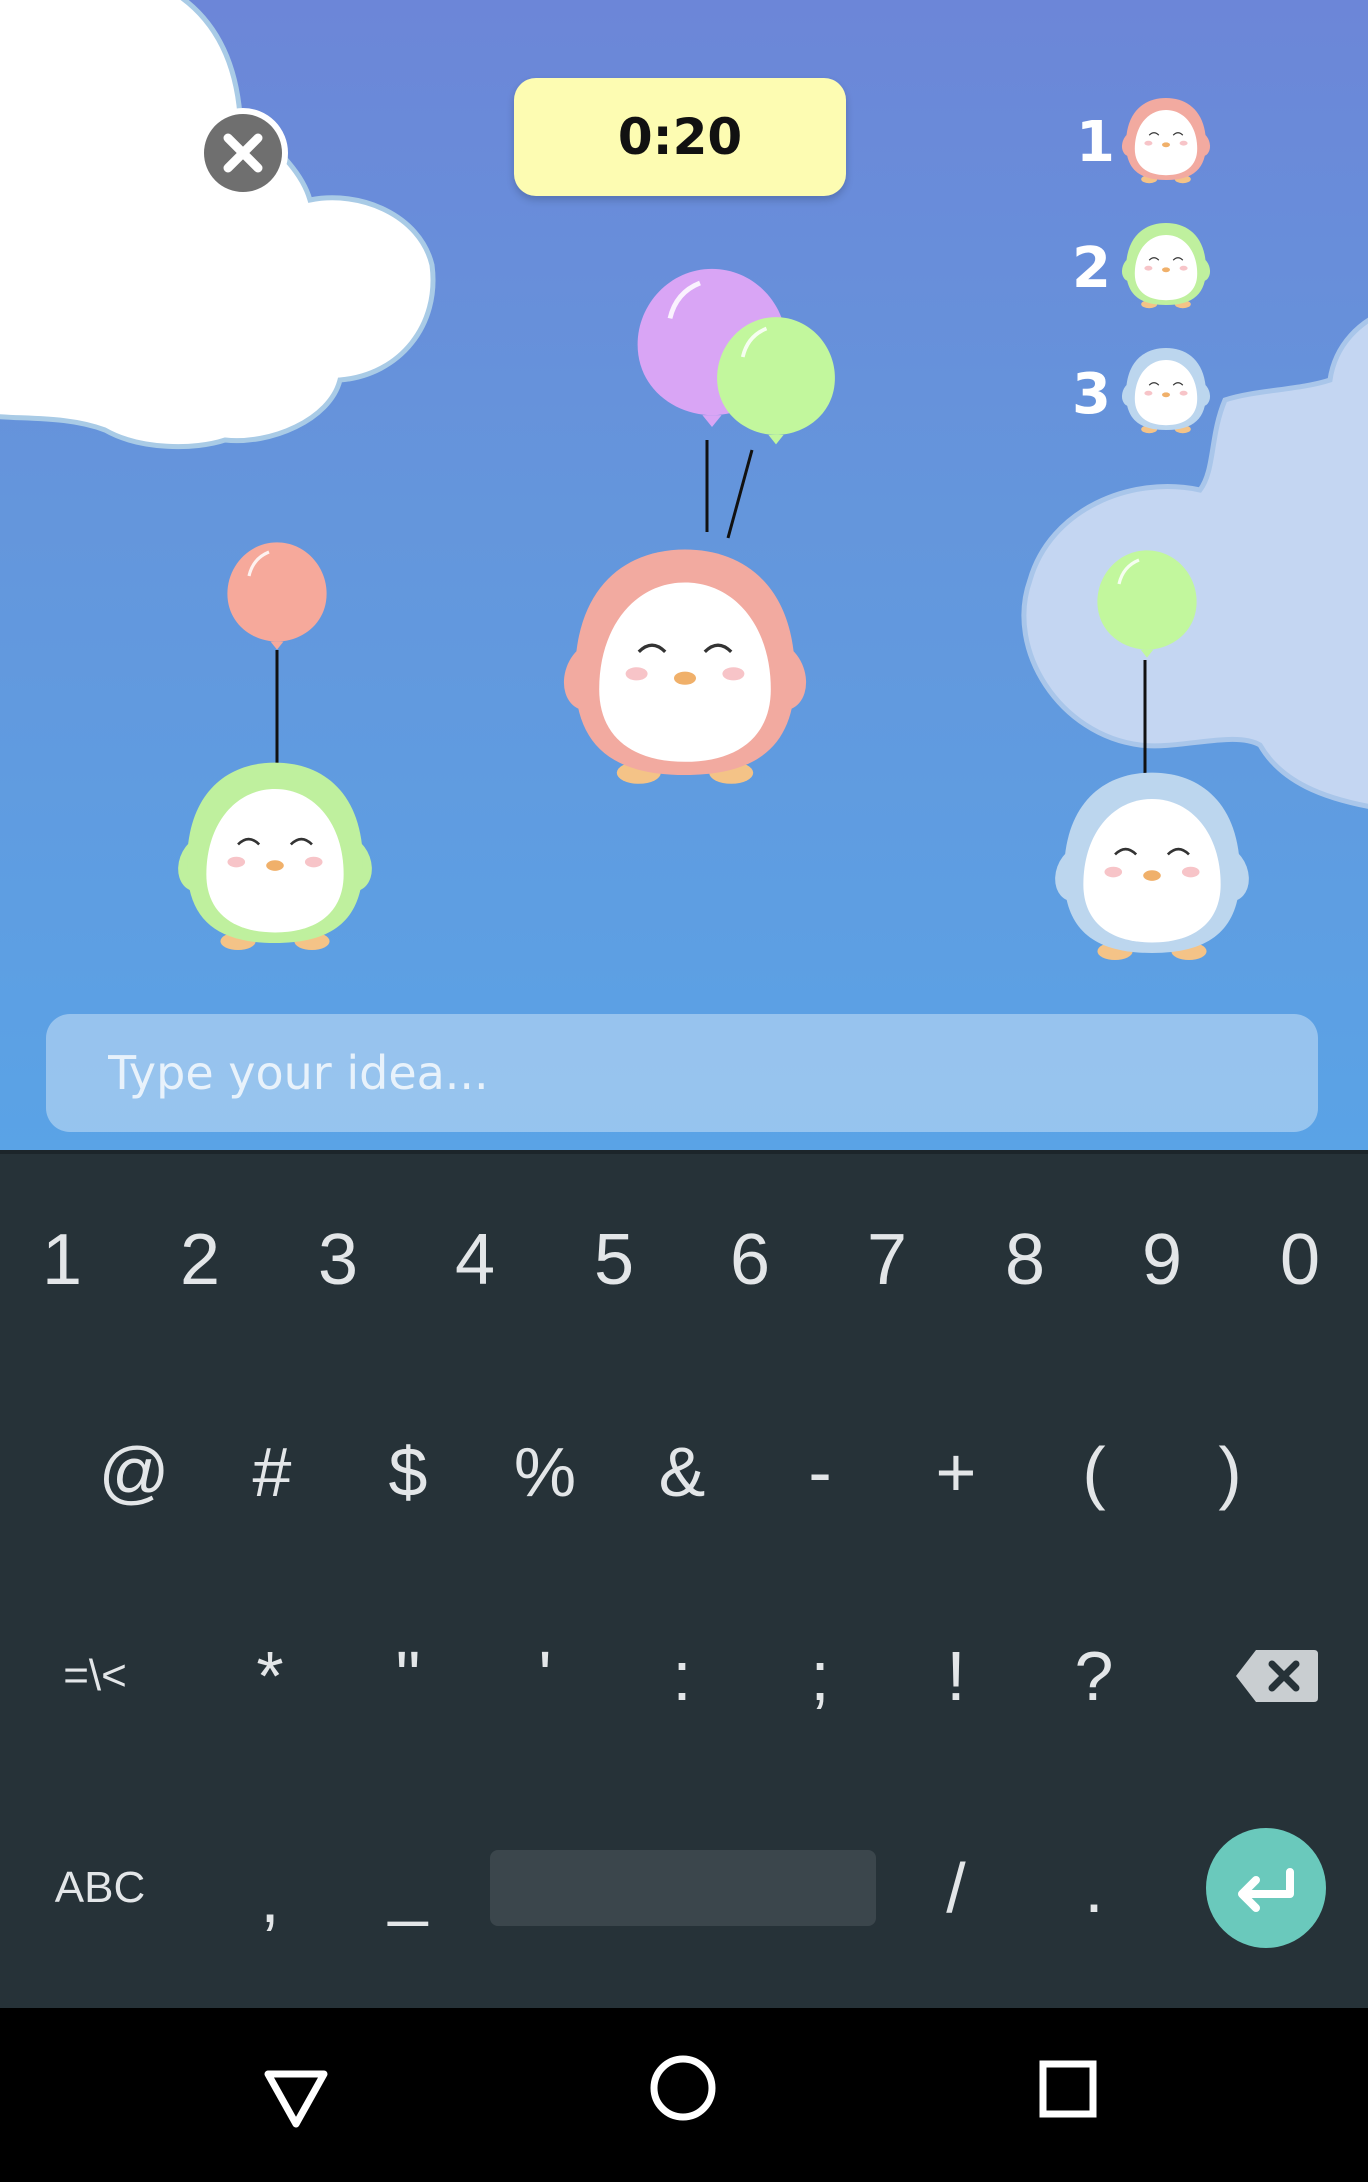  What do you see at coordinates (614, 1260) in the screenshot?
I see `key-5: 5` at bounding box center [614, 1260].